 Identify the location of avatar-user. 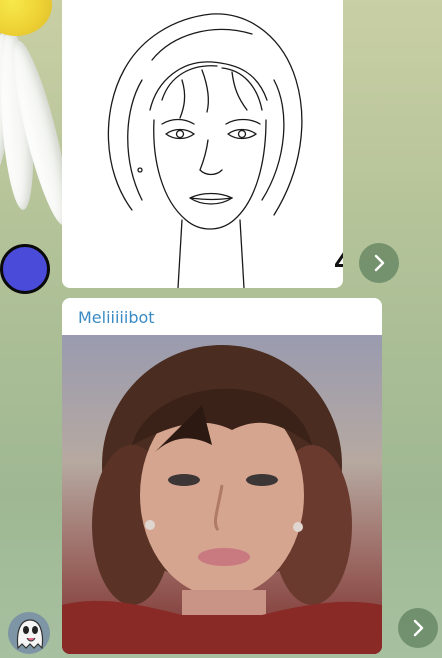
(25, 269).